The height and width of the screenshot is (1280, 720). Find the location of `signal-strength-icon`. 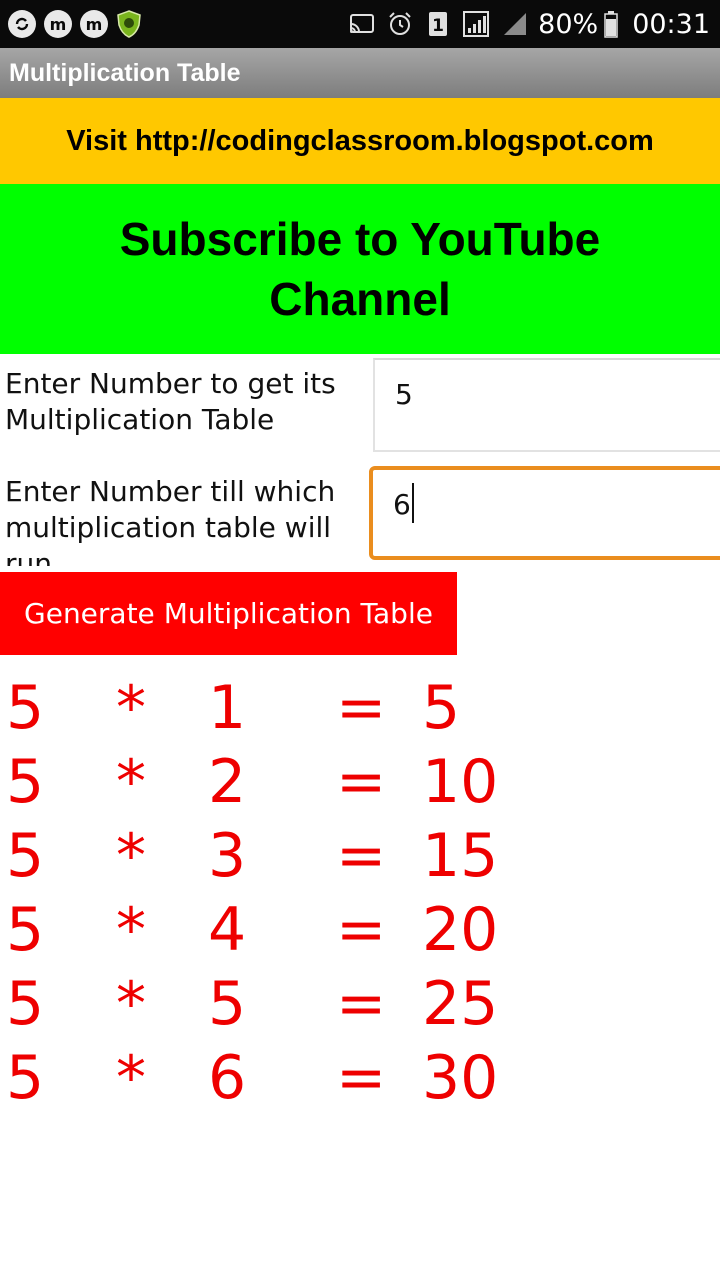

signal-strength-icon is located at coordinates (476, 24).